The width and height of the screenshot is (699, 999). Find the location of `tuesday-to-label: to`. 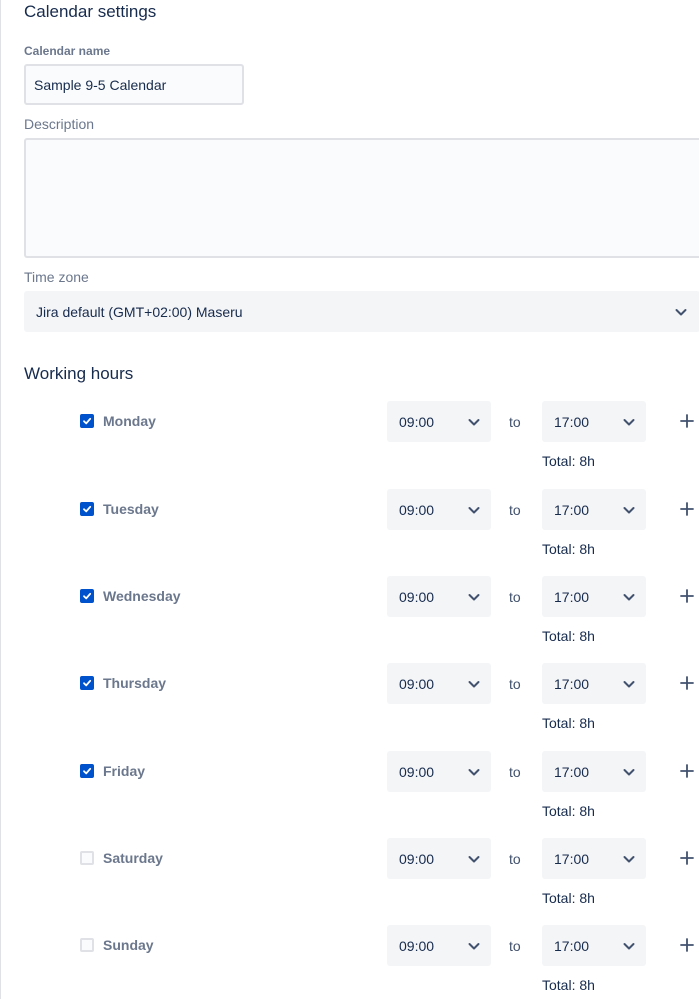

tuesday-to-label: to is located at coordinates (515, 510).